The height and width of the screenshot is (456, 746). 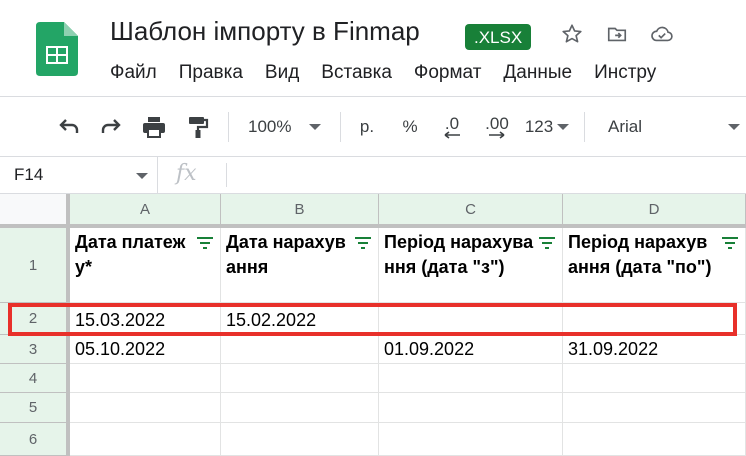 I want to click on toolbar: 100% р. % .0 .00 123 Arial, so click(x=373, y=127).